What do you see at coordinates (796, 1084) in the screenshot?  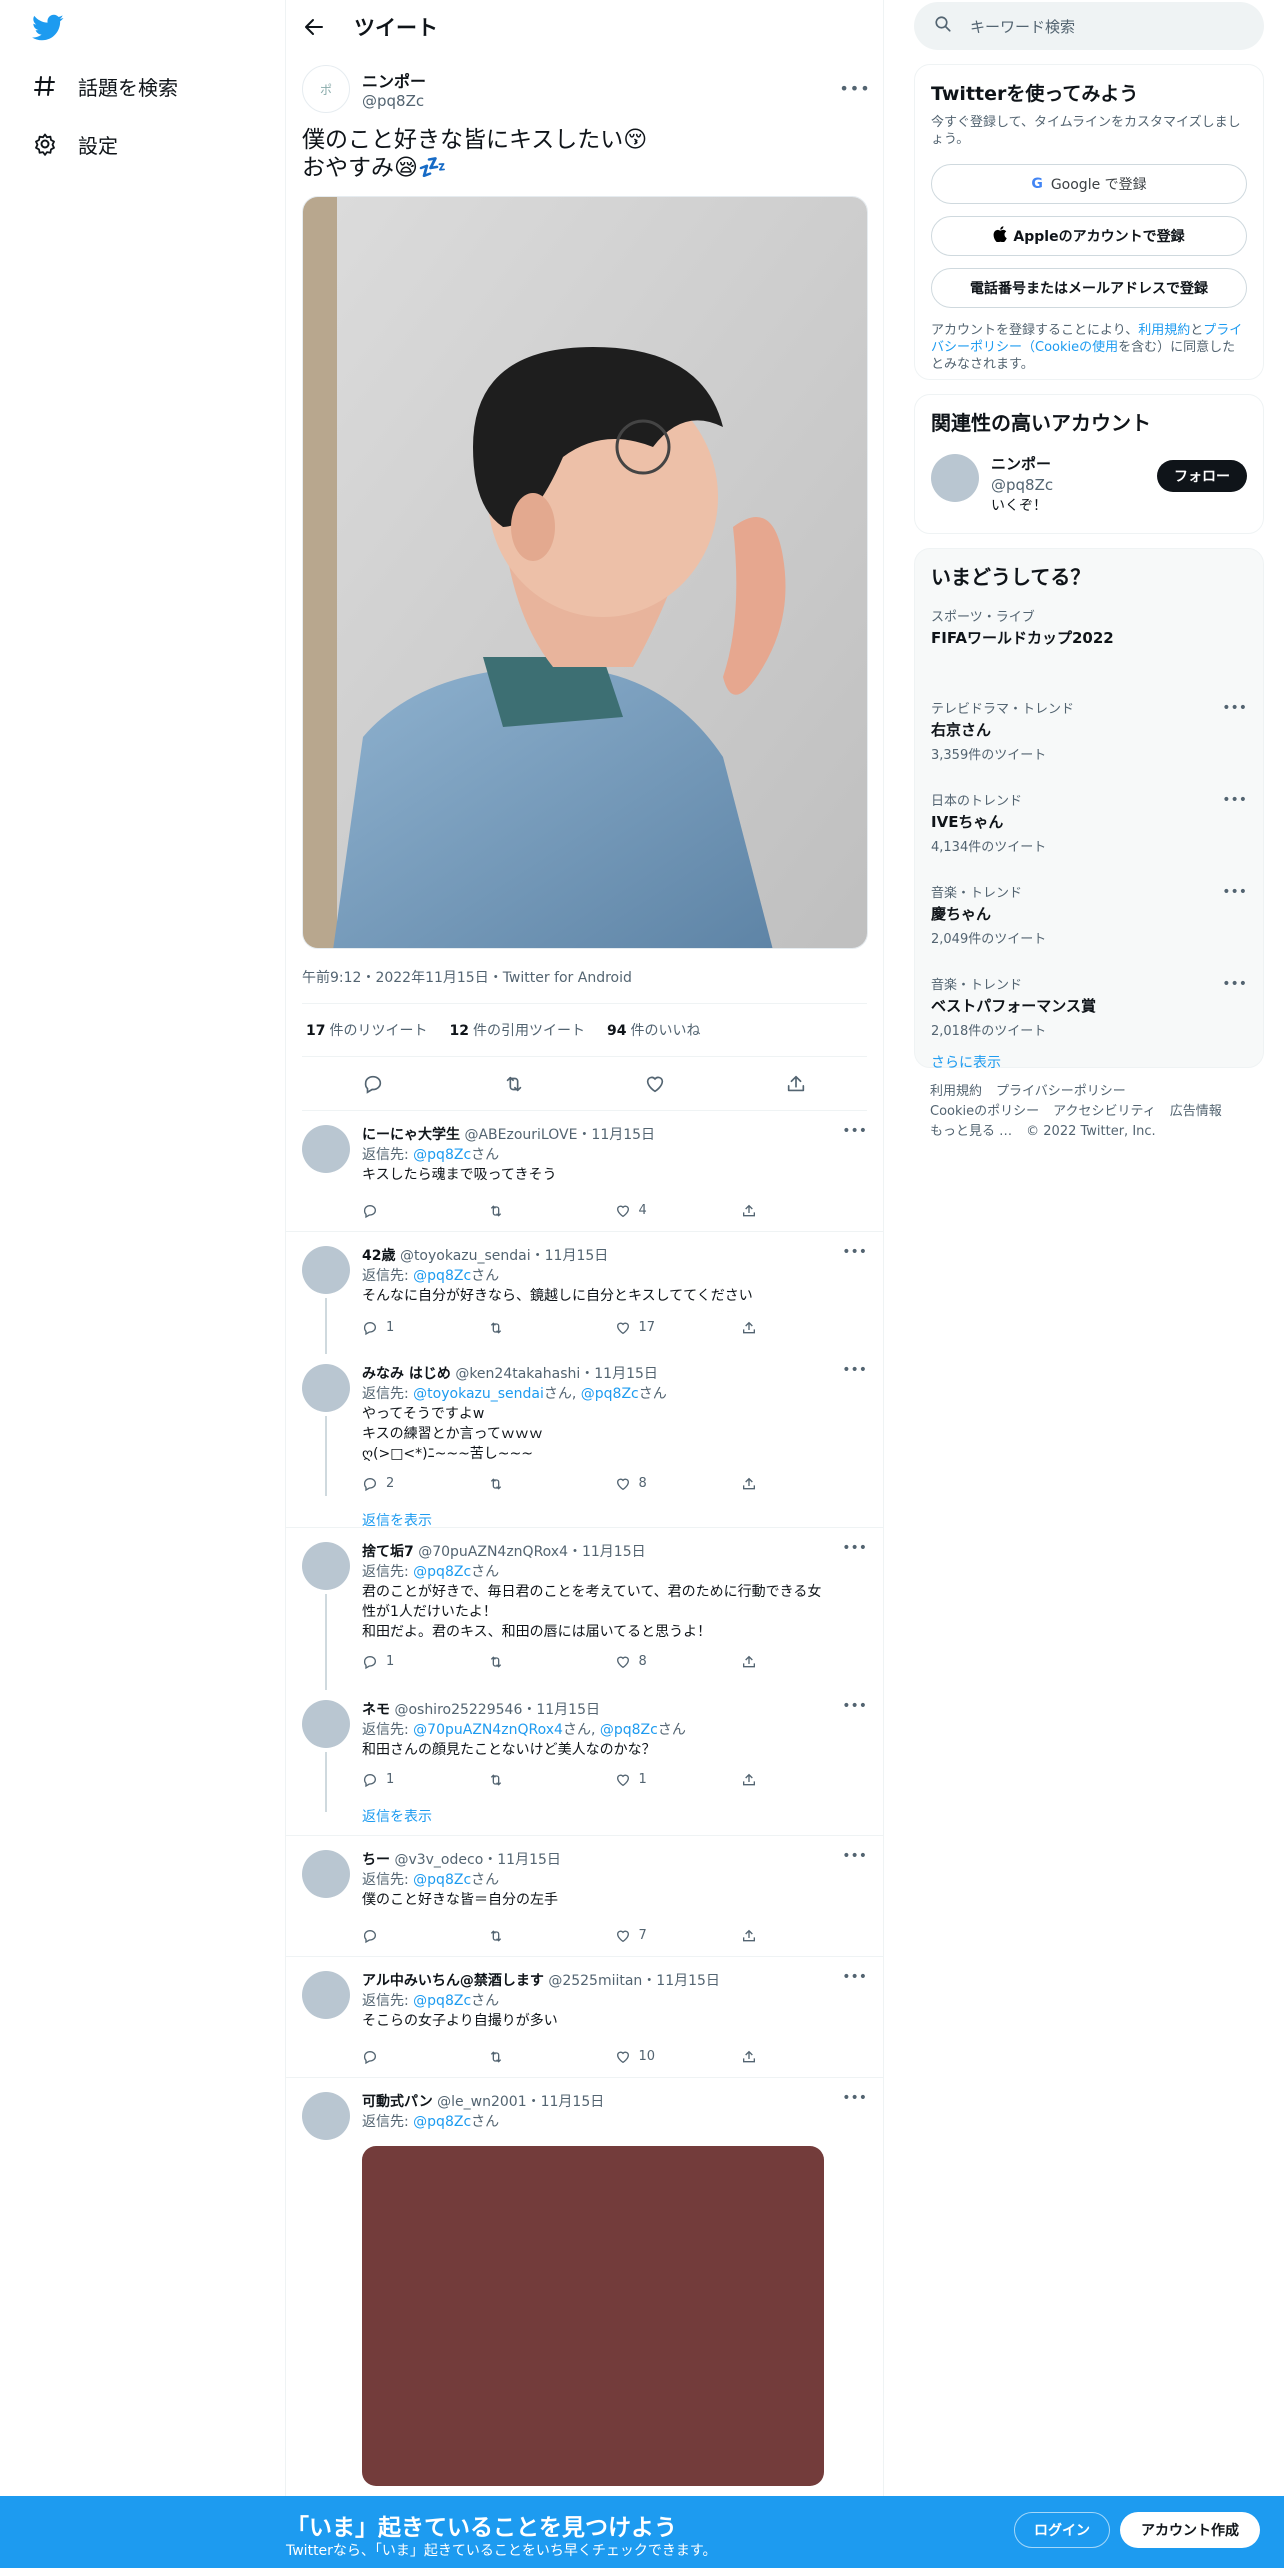 I see `share-icon` at bounding box center [796, 1084].